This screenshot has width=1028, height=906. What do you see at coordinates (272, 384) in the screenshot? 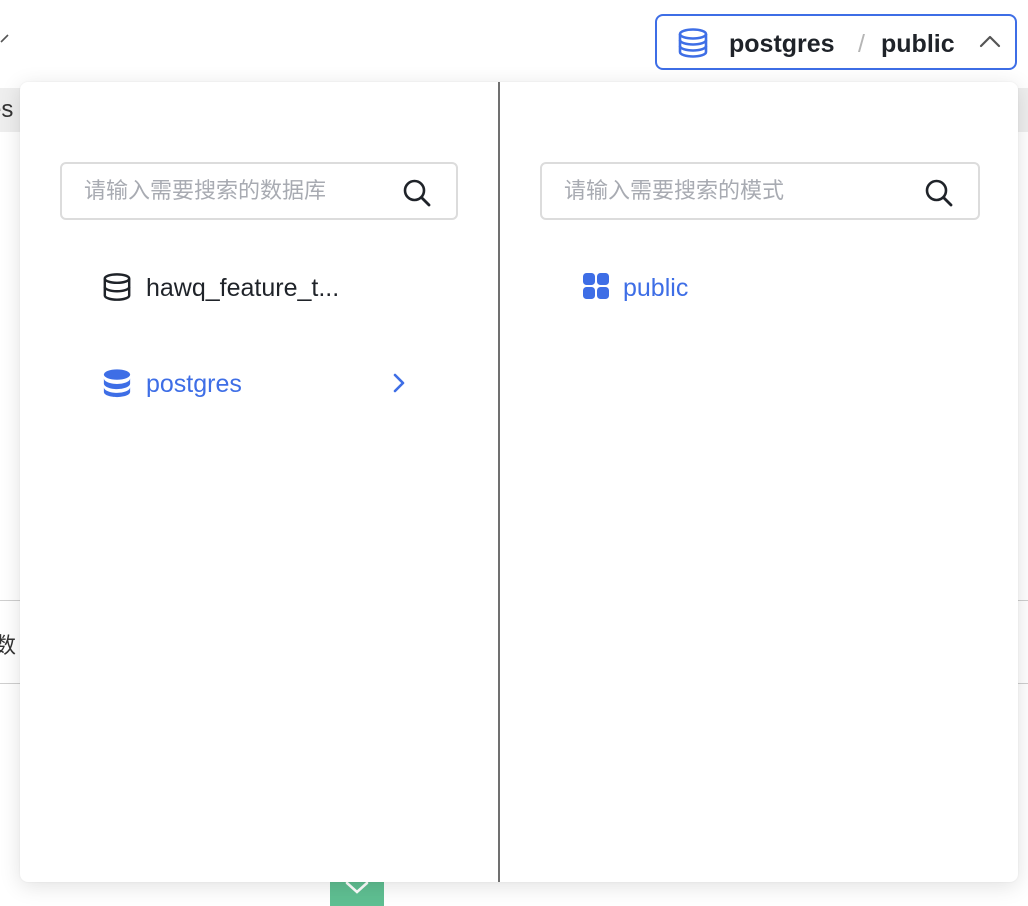
I see `database-item-postgres: postgres` at bounding box center [272, 384].